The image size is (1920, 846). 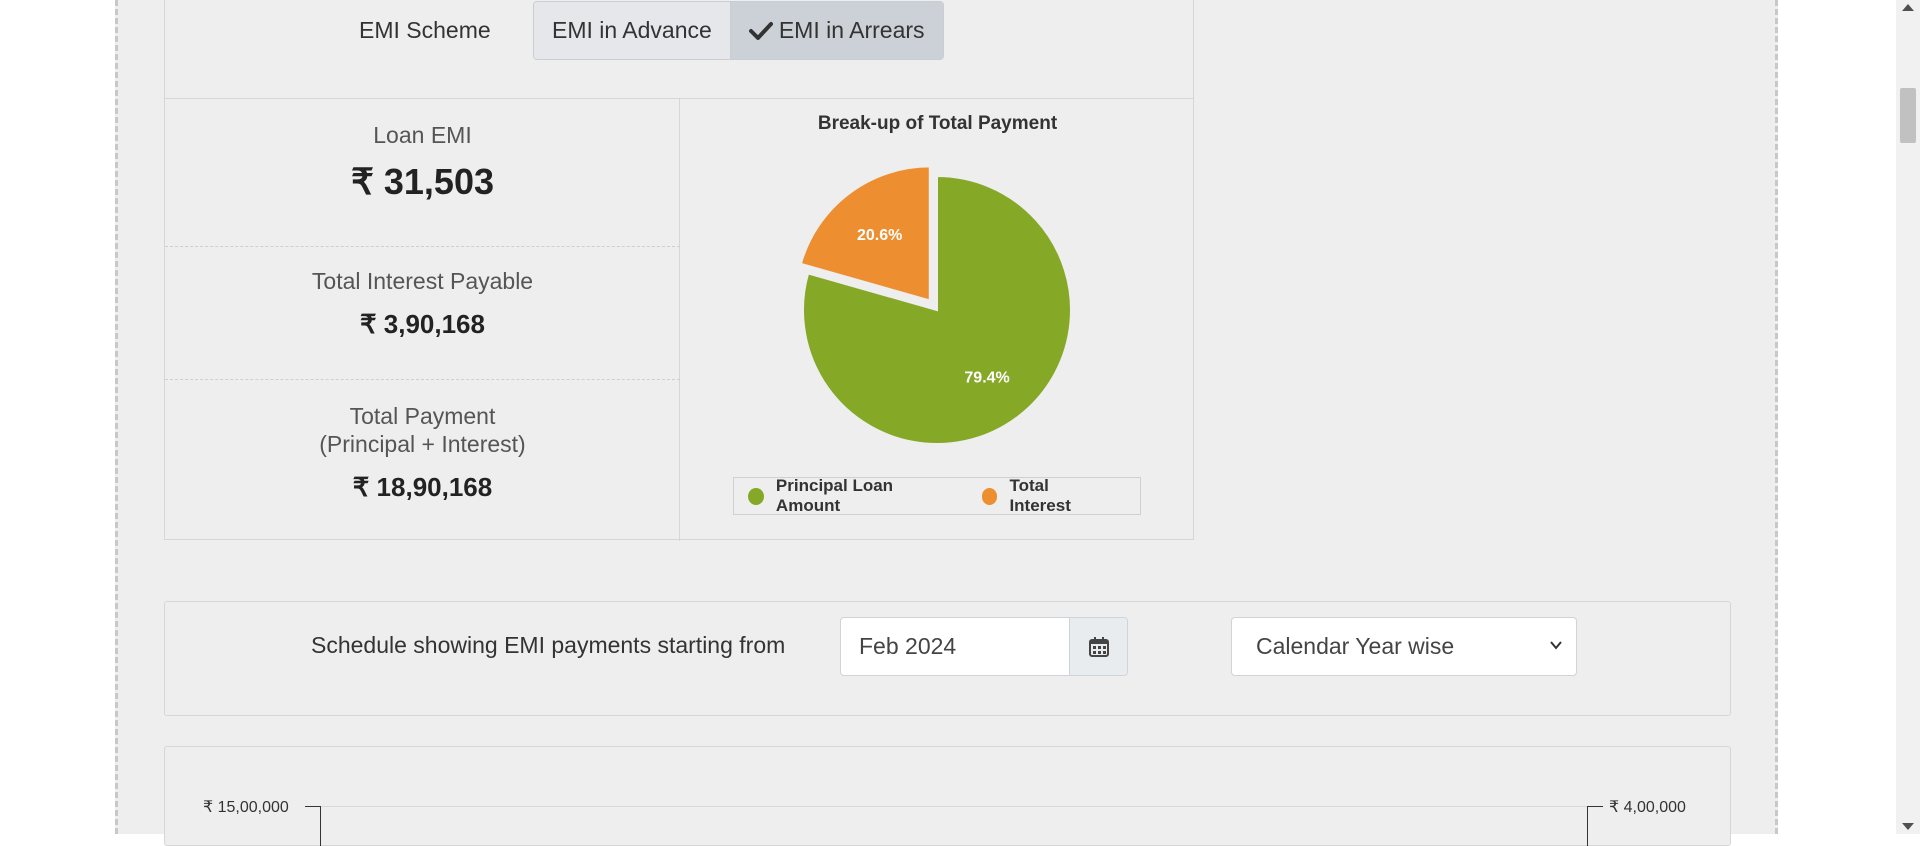 I want to click on emi-scheme-toggle: EMI in Advance EMI in Arrears, so click(x=738, y=30).